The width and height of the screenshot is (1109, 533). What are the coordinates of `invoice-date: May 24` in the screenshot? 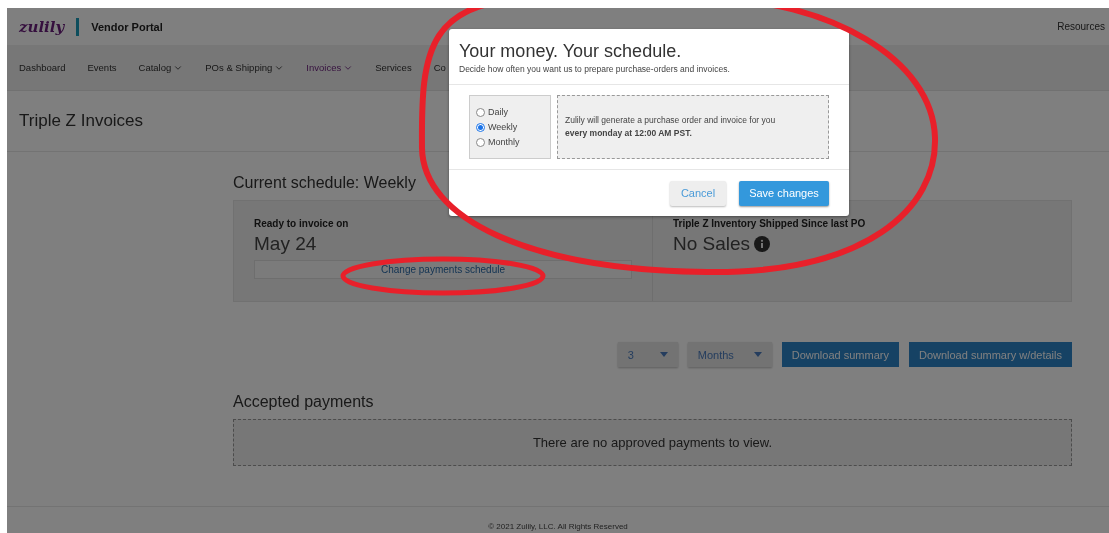 It's located at (286, 244).